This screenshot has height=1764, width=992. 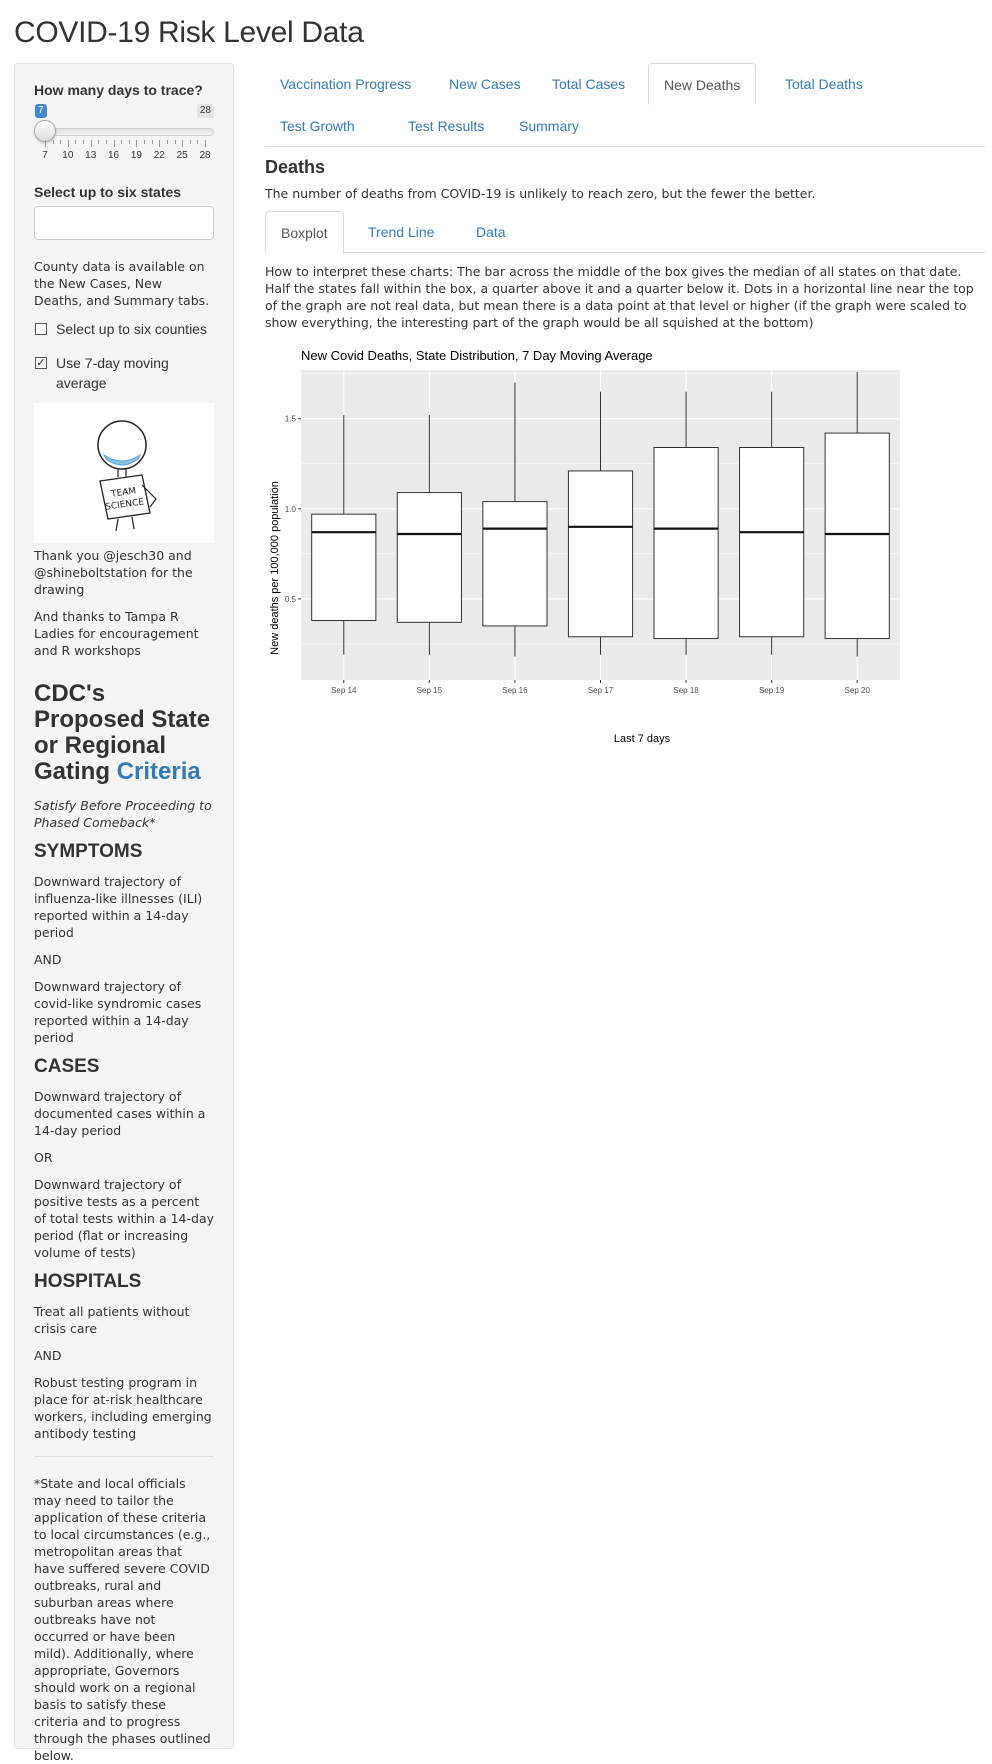 What do you see at coordinates (124, 223) in the screenshot?
I see `states-select-input` at bounding box center [124, 223].